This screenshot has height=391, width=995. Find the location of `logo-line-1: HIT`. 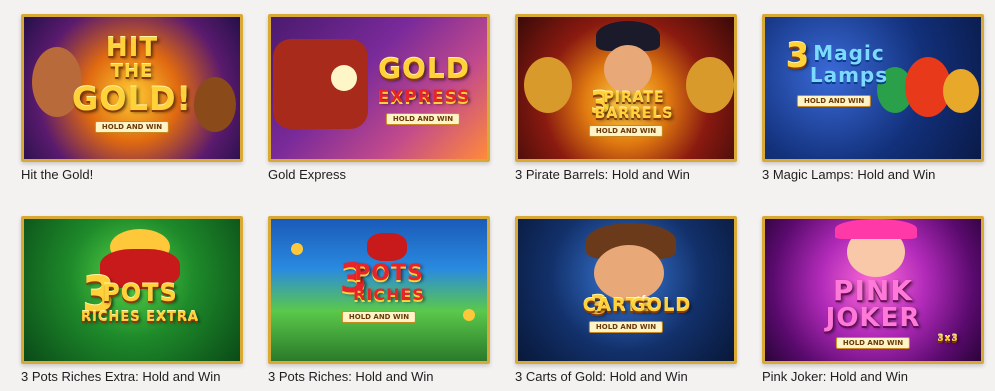

logo-line-1: HIT is located at coordinates (132, 48).